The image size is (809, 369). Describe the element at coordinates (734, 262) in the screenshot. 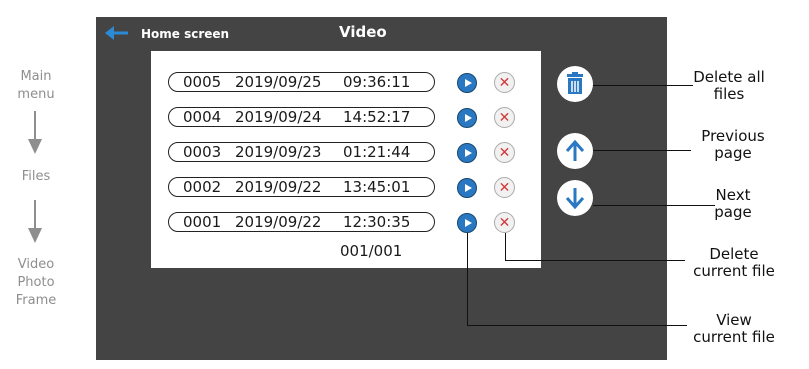

I see `callout-delete-current: Delete current file` at that location.